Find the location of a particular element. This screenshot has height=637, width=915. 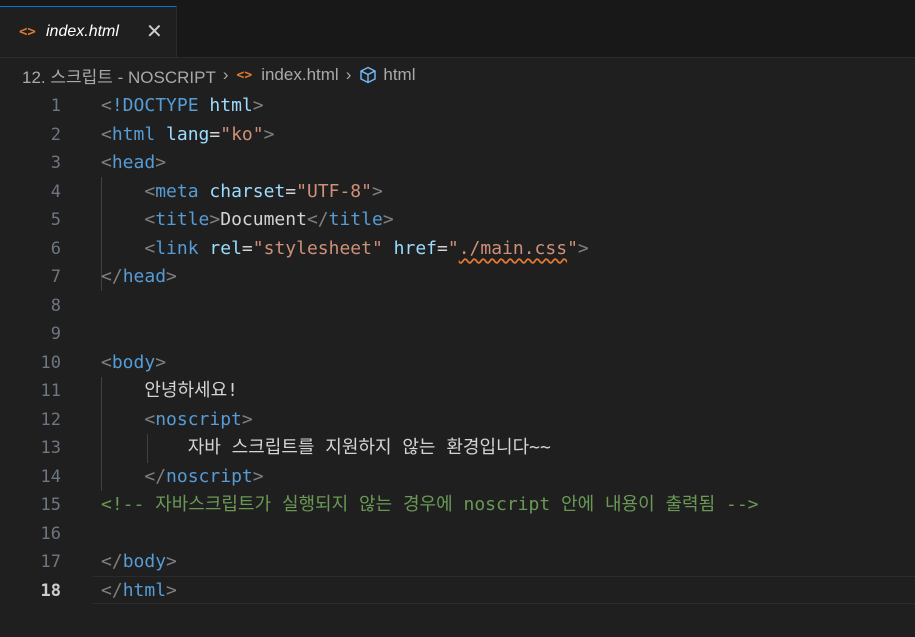

line-number: 13 is located at coordinates (50, 448).